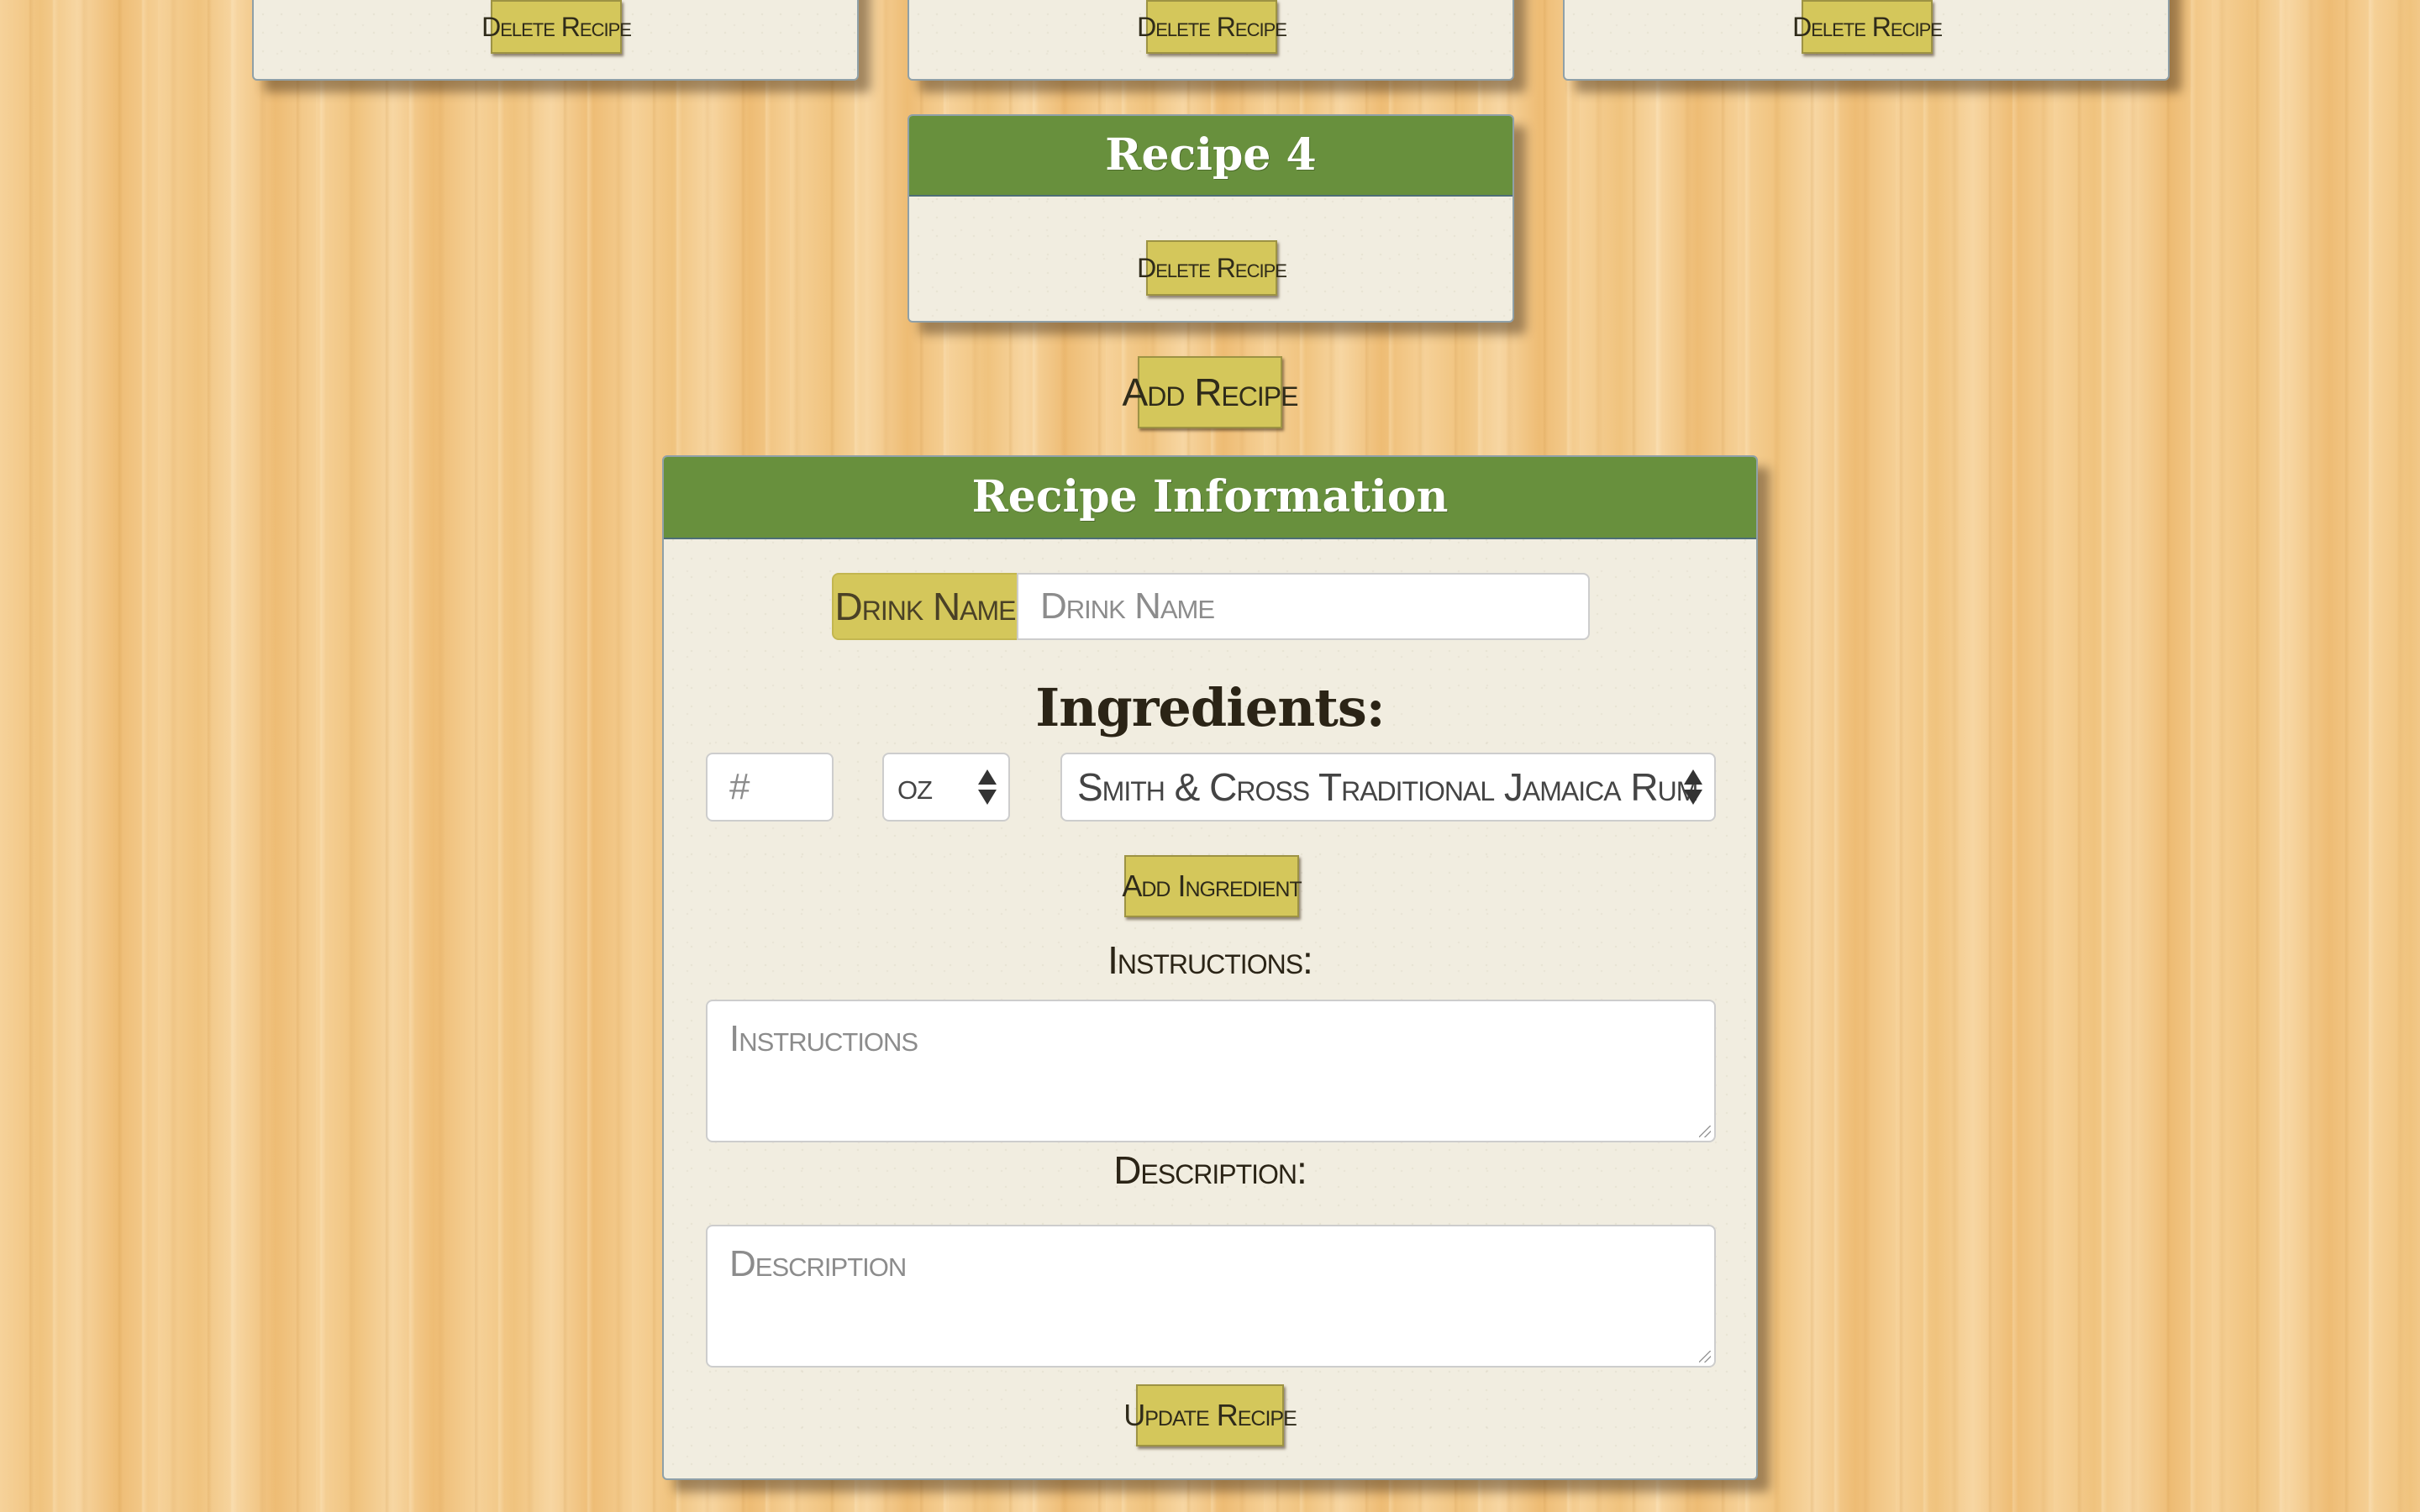 The height and width of the screenshot is (1512, 2420). I want to click on ingredient-select: Smith & Cross Traditional Jamaica Rum, so click(1388, 787).